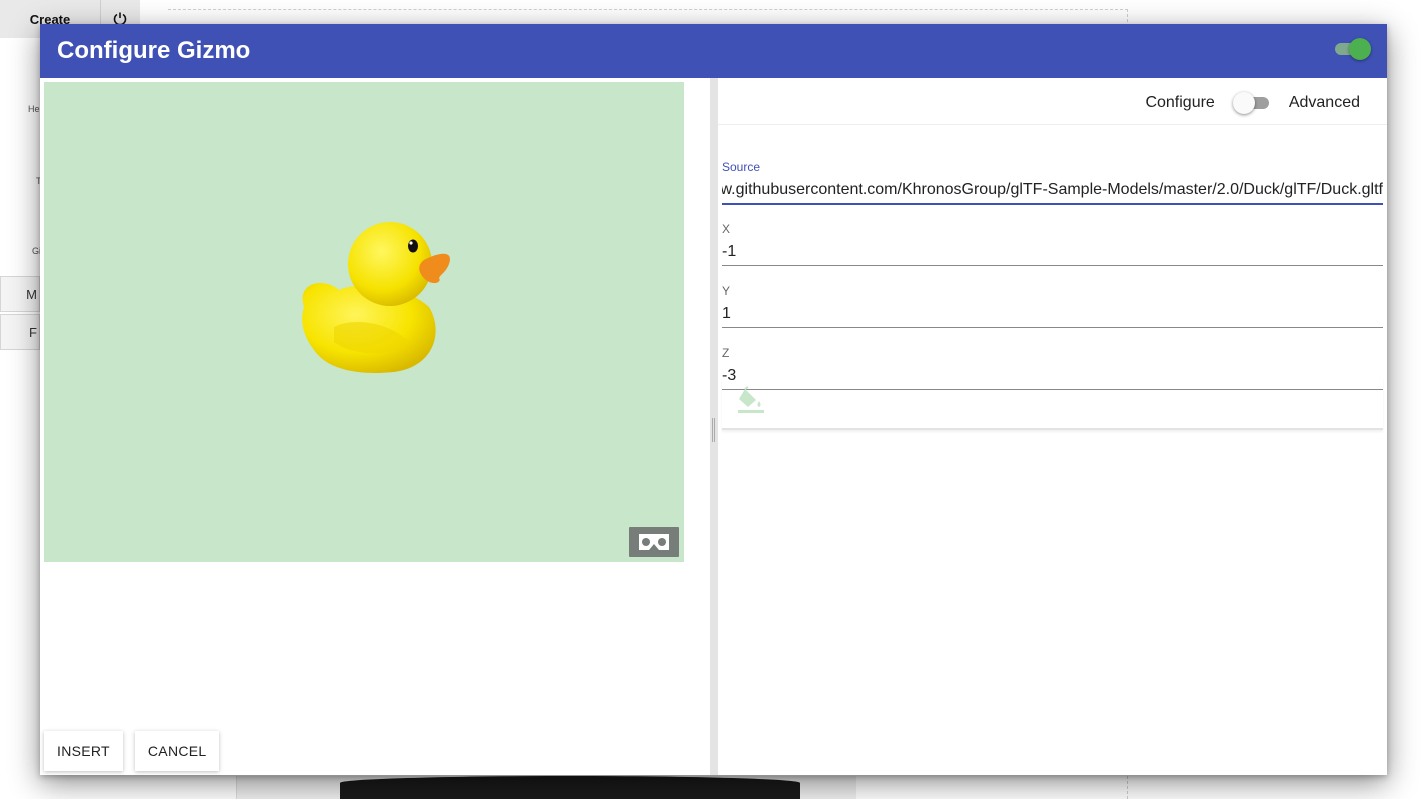 This screenshot has height=799, width=1427. What do you see at coordinates (648, 10) in the screenshot?
I see `canvas-border` at bounding box center [648, 10].